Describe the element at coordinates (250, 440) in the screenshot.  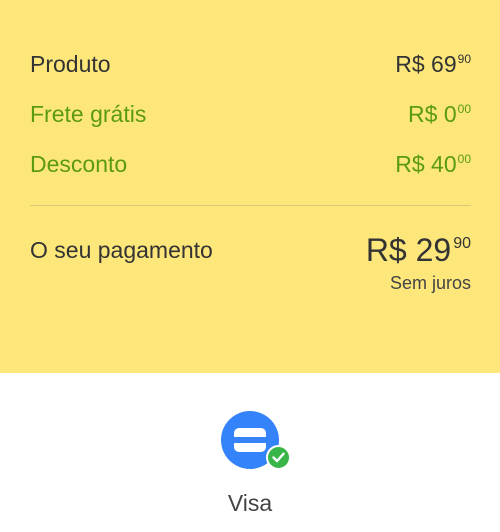
I see `card-glyph` at that location.